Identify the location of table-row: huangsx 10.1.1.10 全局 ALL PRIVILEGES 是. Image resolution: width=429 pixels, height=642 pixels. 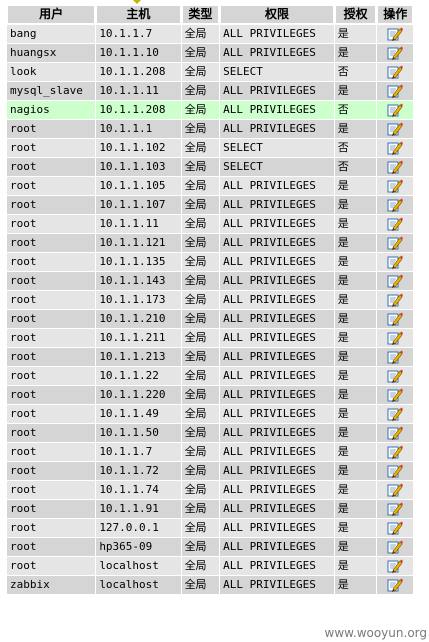
(210, 53).